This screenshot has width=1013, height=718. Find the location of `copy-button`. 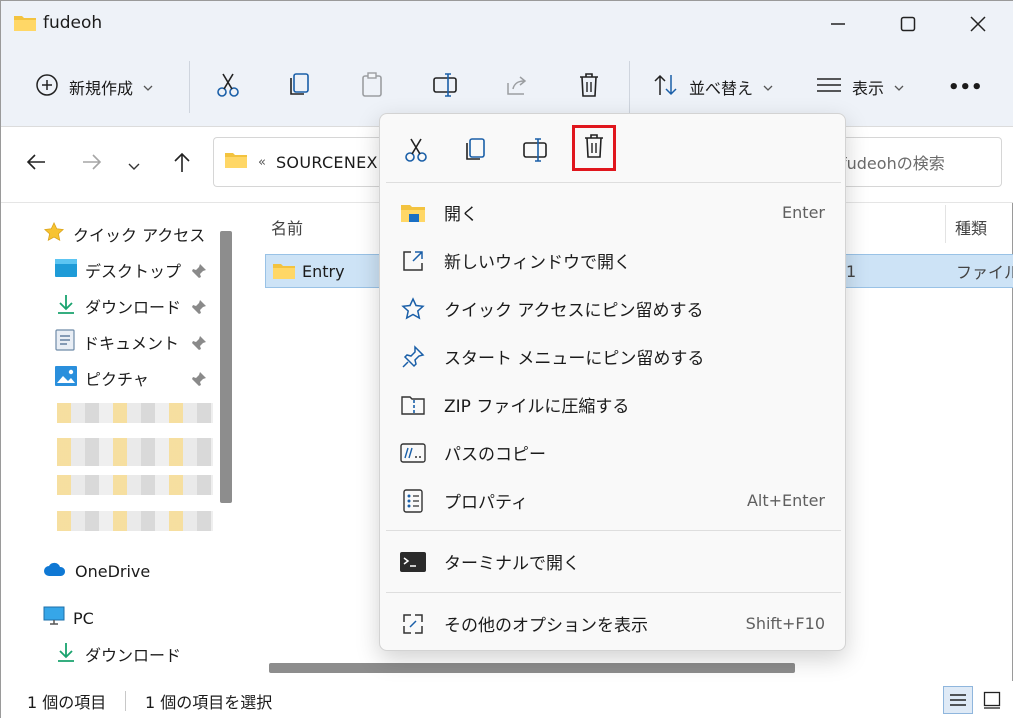

copy-button is located at coordinates (300, 87).